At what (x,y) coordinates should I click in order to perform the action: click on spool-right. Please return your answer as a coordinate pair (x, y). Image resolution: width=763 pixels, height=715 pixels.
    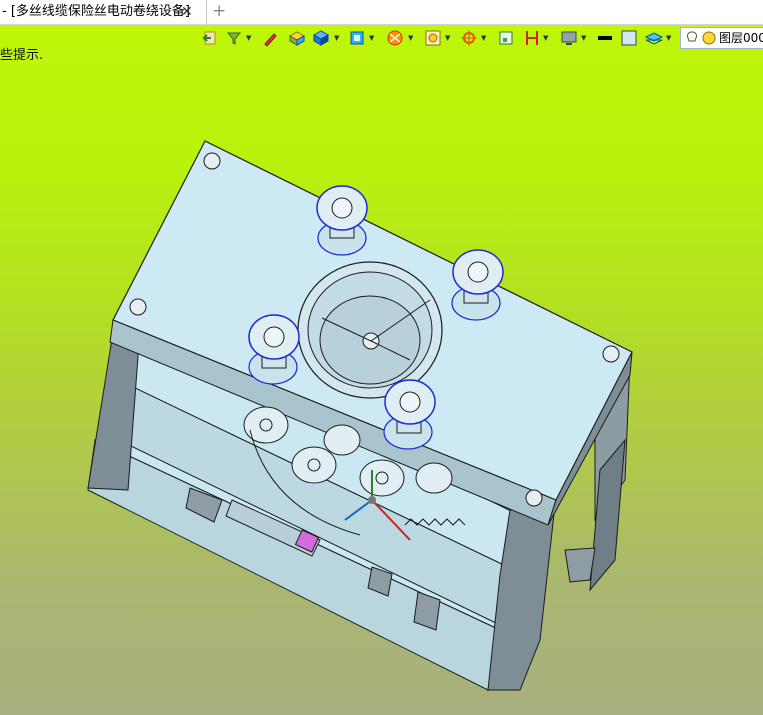
    Looking at the image, I should click on (477, 285).